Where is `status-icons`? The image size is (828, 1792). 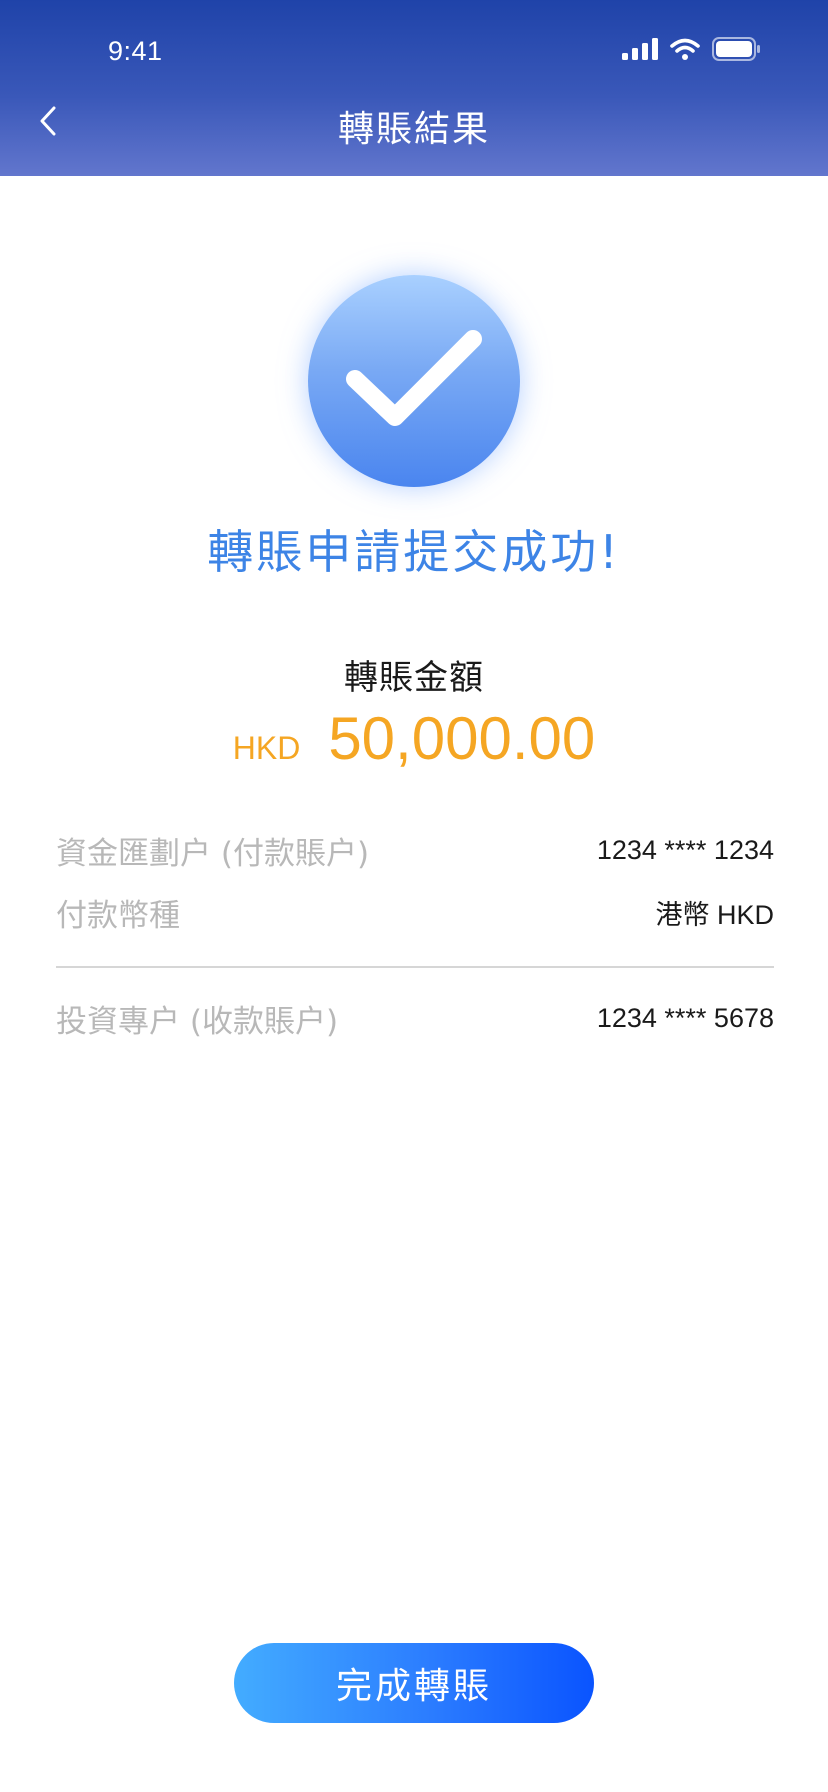
status-icons is located at coordinates (691, 51).